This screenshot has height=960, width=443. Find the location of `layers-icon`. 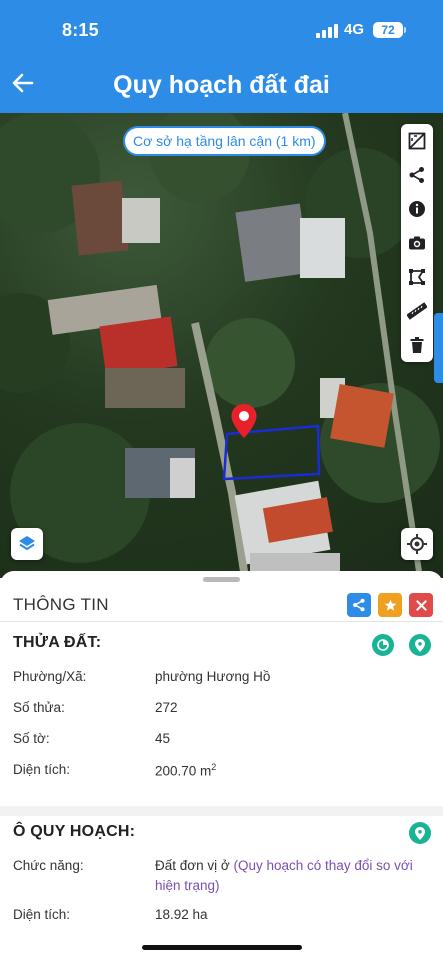

layers-icon is located at coordinates (27, 543).